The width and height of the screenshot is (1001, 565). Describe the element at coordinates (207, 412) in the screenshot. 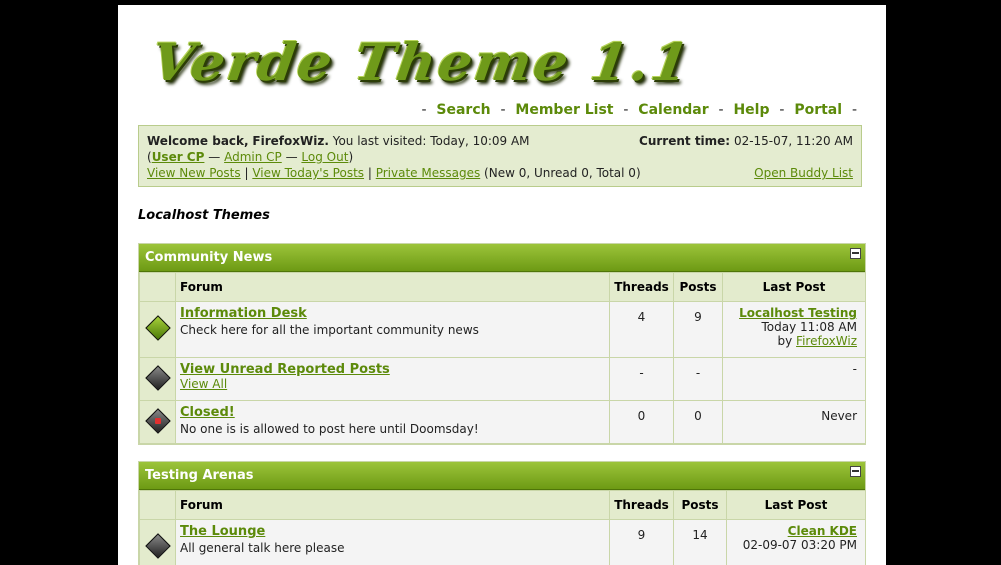

I see `forum-link-closed: Closed!` at that location.